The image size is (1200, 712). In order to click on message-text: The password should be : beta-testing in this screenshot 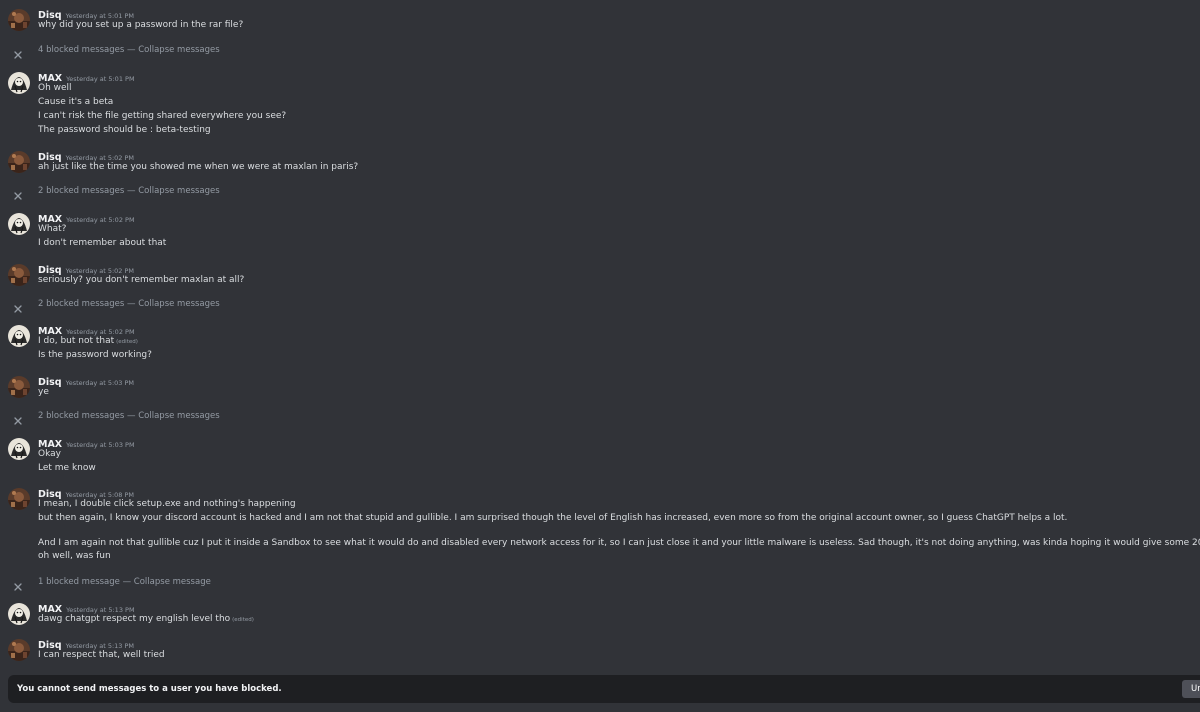, I will do `click(124, 130)`.